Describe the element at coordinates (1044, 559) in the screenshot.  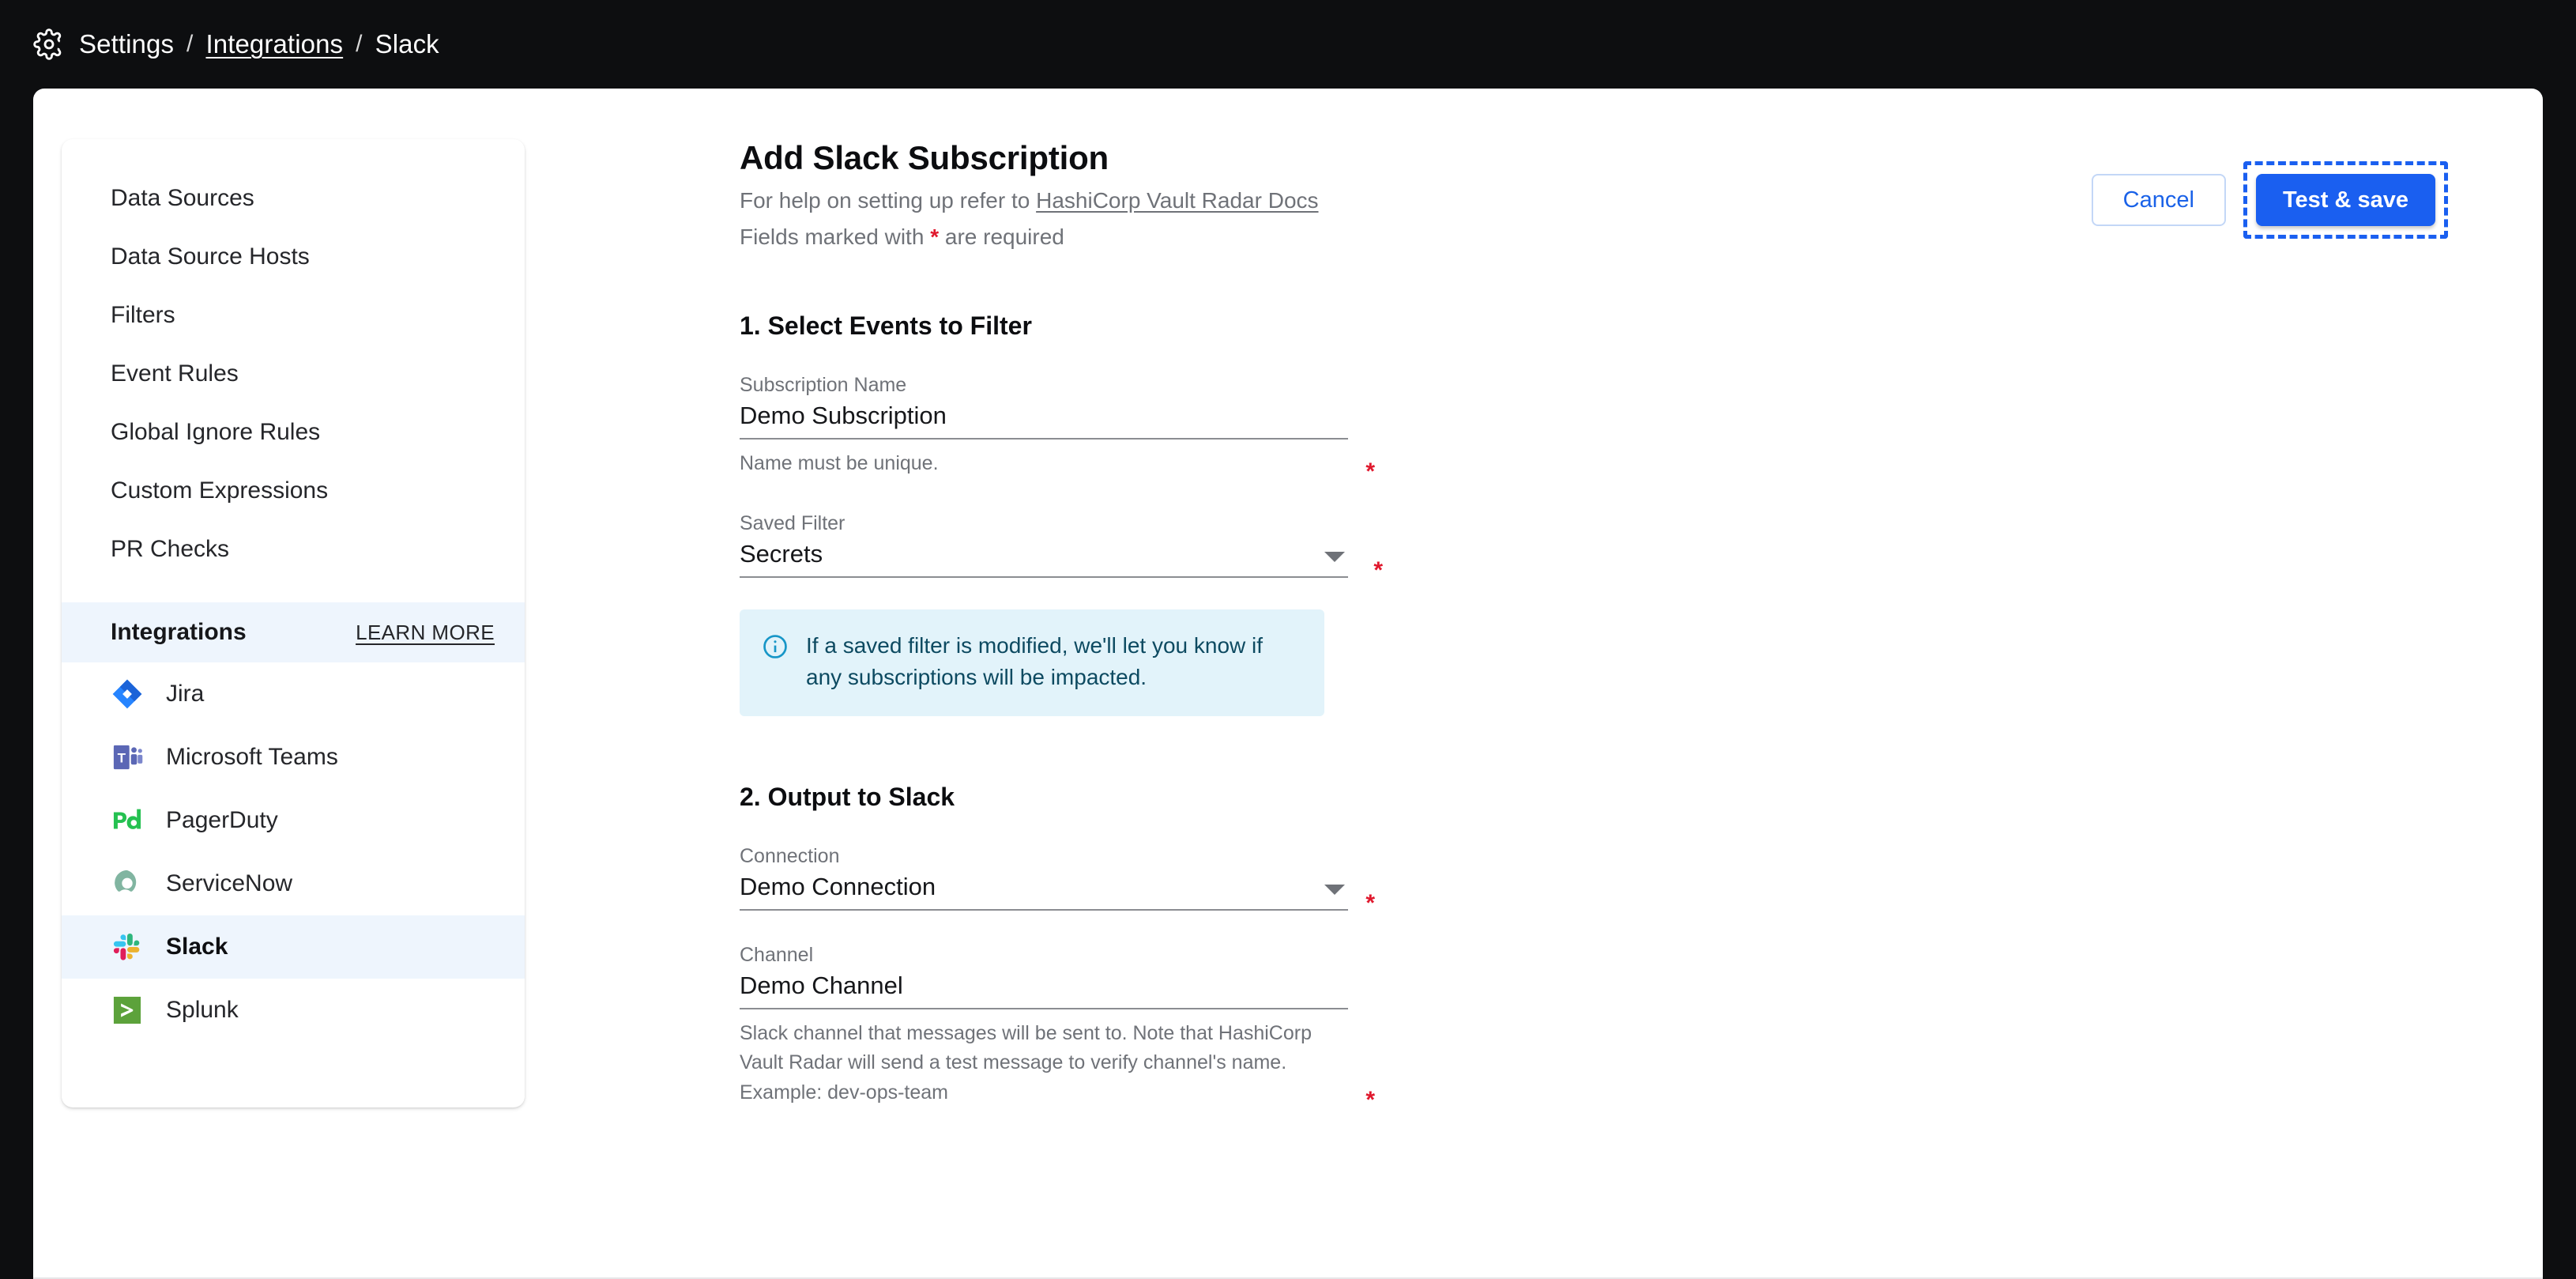
I see `saved-filter-select: Secrets` at that location.